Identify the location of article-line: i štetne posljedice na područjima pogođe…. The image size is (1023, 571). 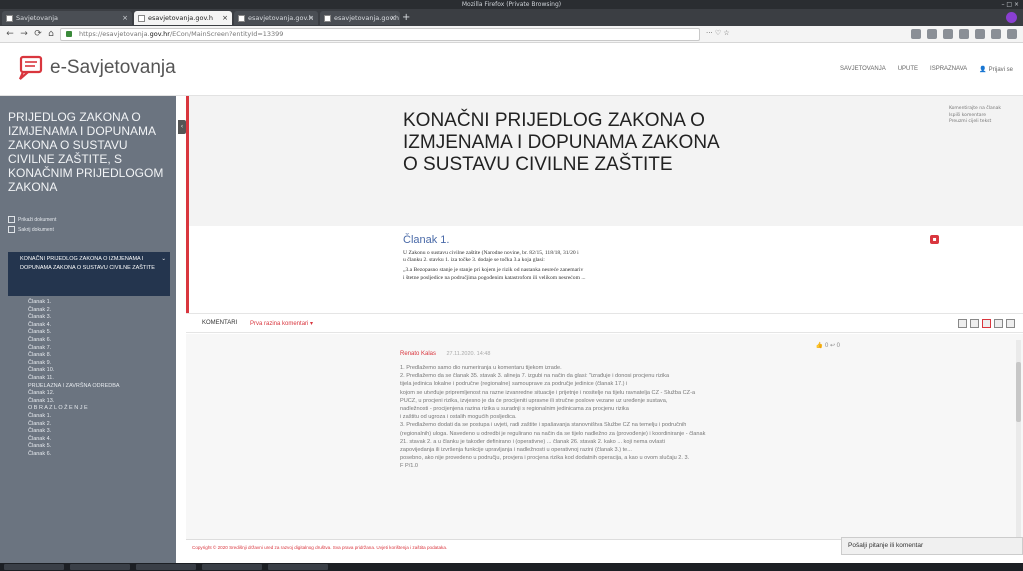
(494, 277).